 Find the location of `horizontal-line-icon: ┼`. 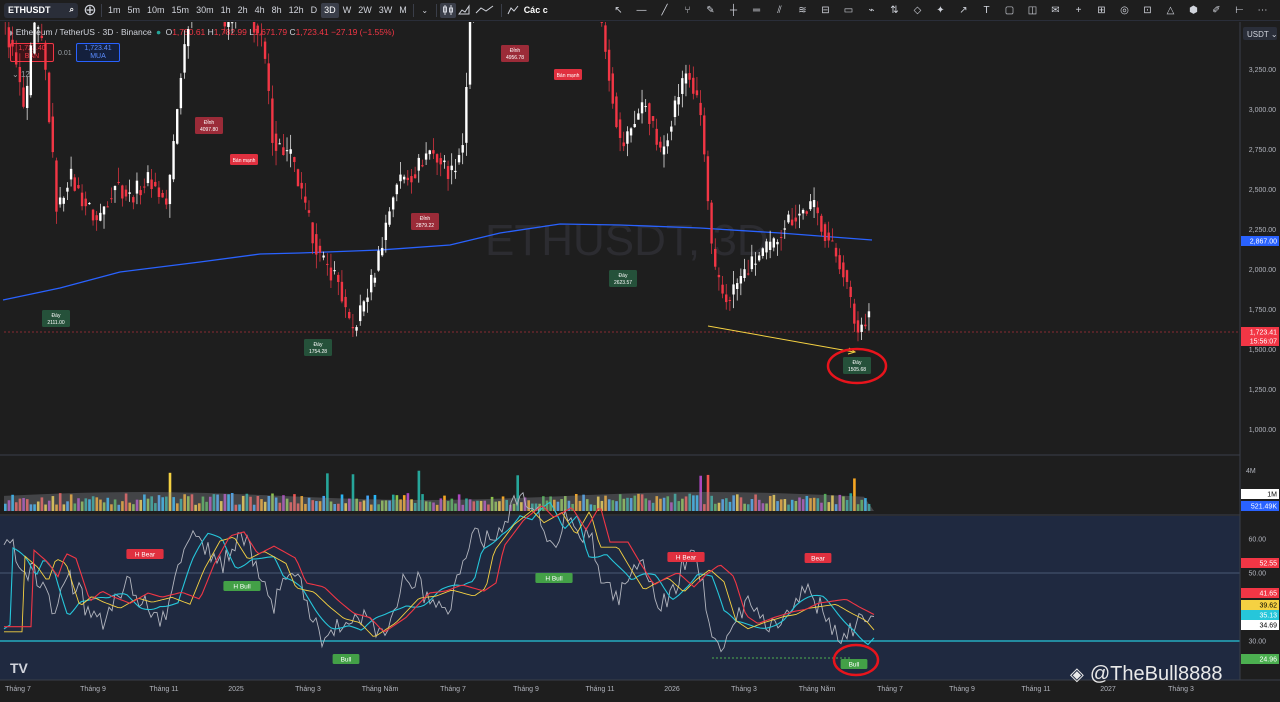

horizontal-line-icon: ┼ is located at coordinates (733, 10).